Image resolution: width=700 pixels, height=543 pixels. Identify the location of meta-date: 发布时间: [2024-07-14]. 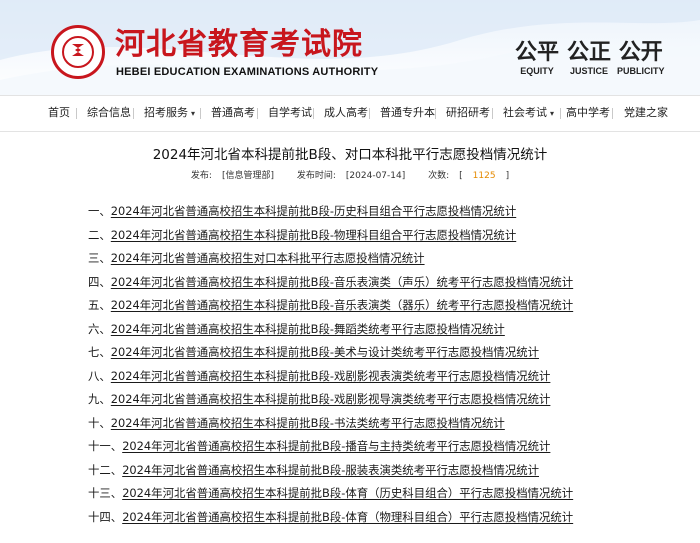
(351, 176).